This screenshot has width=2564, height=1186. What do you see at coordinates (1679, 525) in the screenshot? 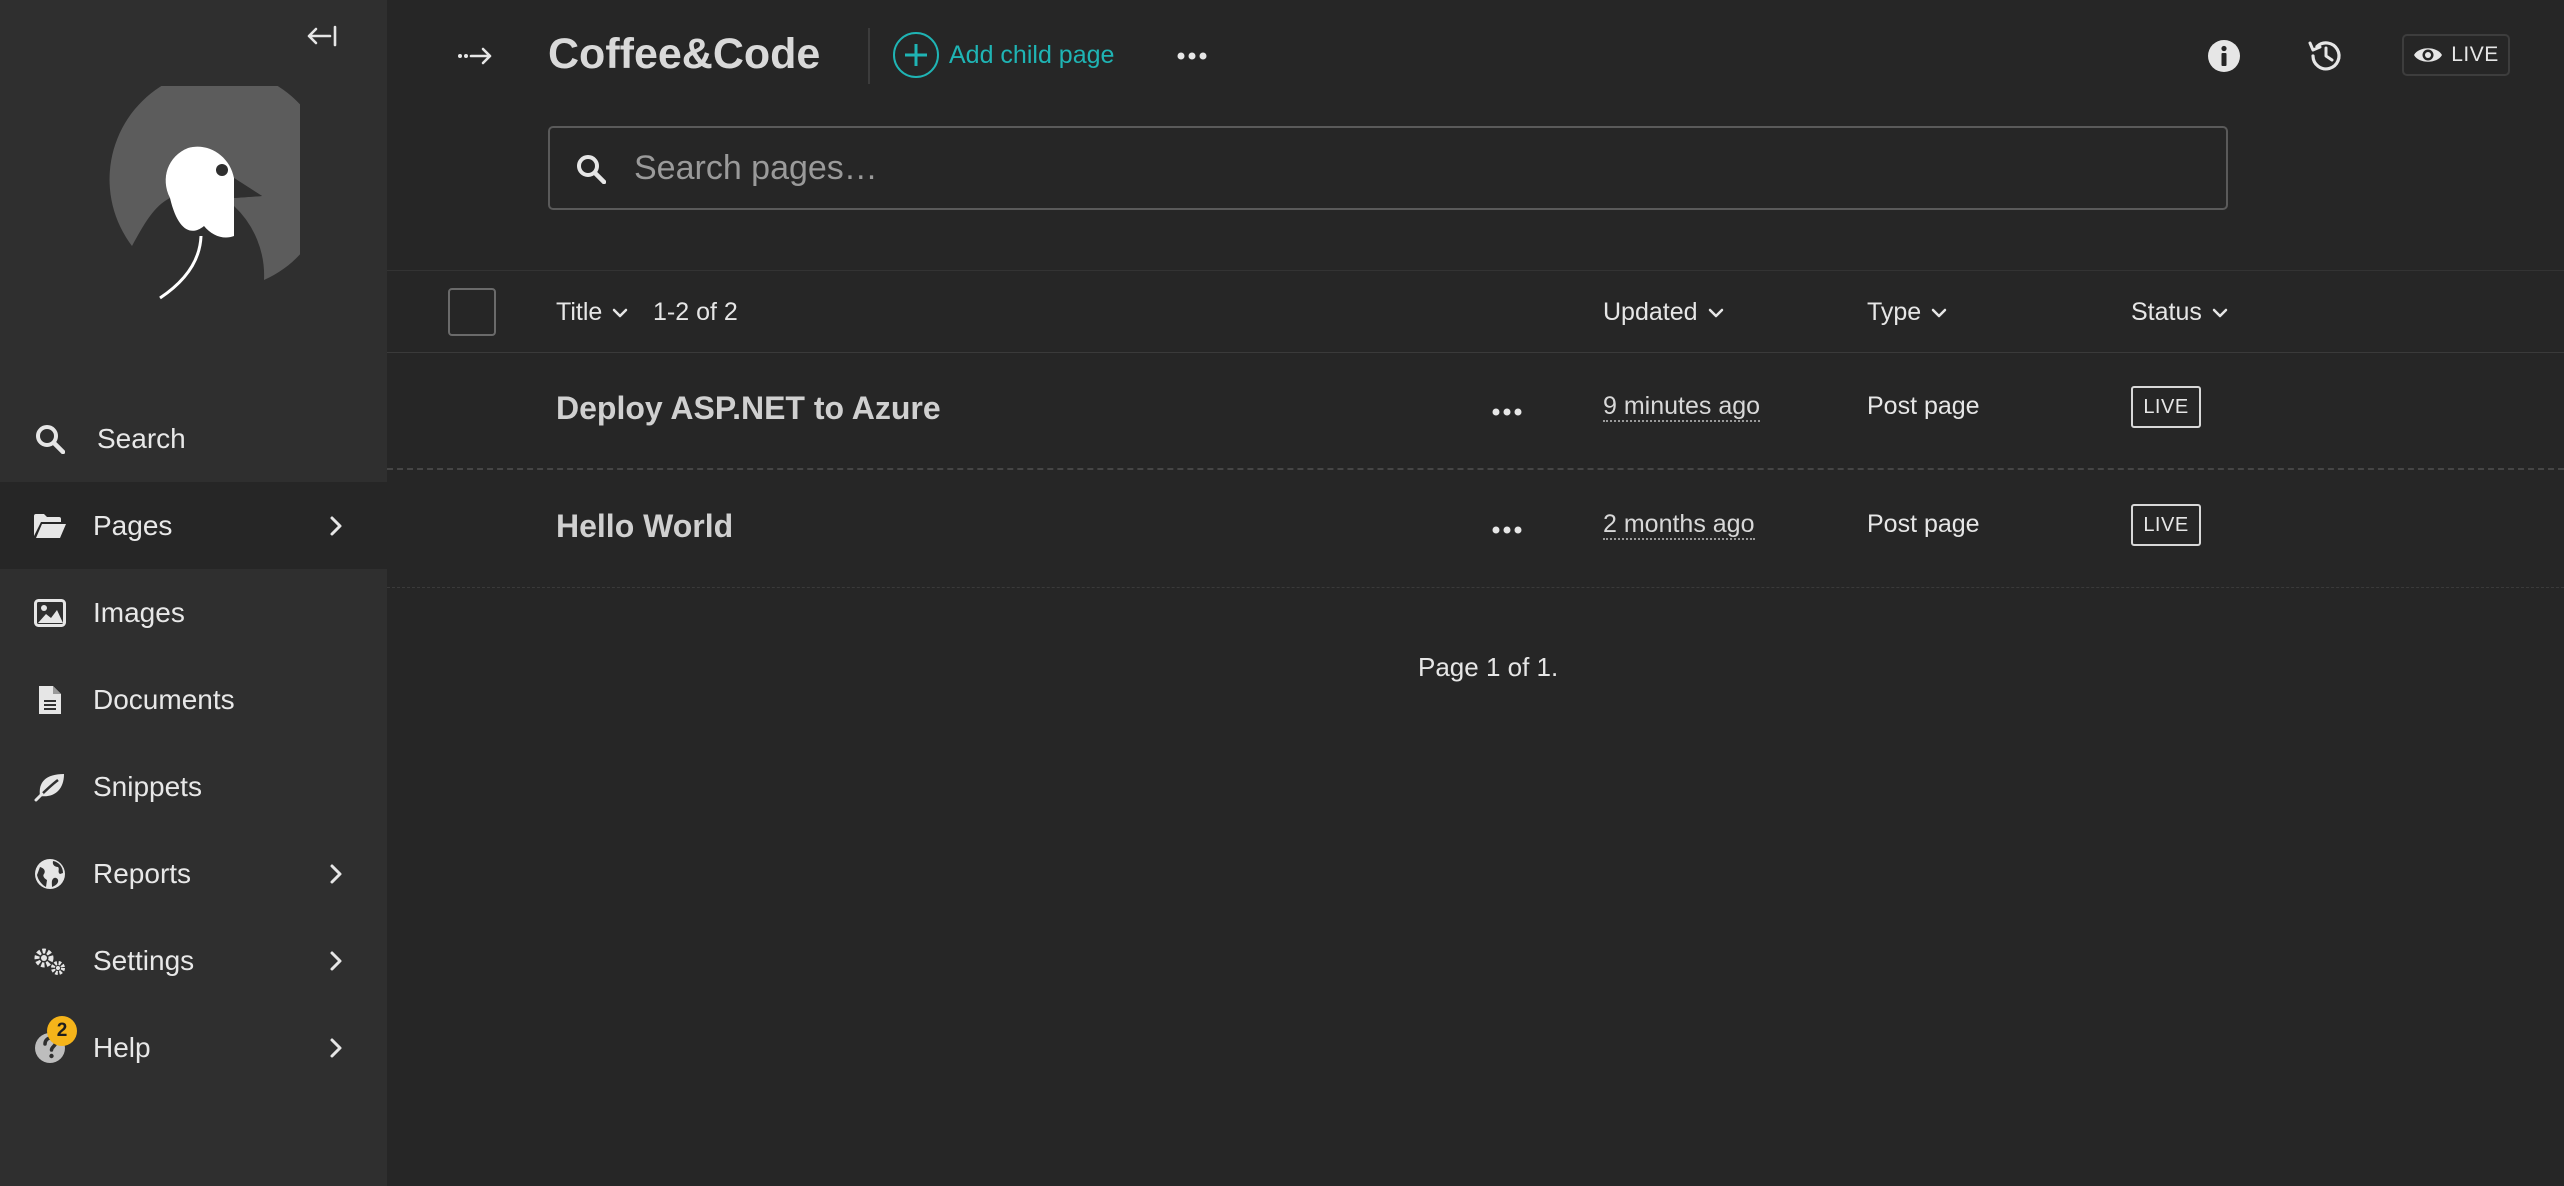
I see `updated-time: 2 months ago` at bounding box center [1679, 525].